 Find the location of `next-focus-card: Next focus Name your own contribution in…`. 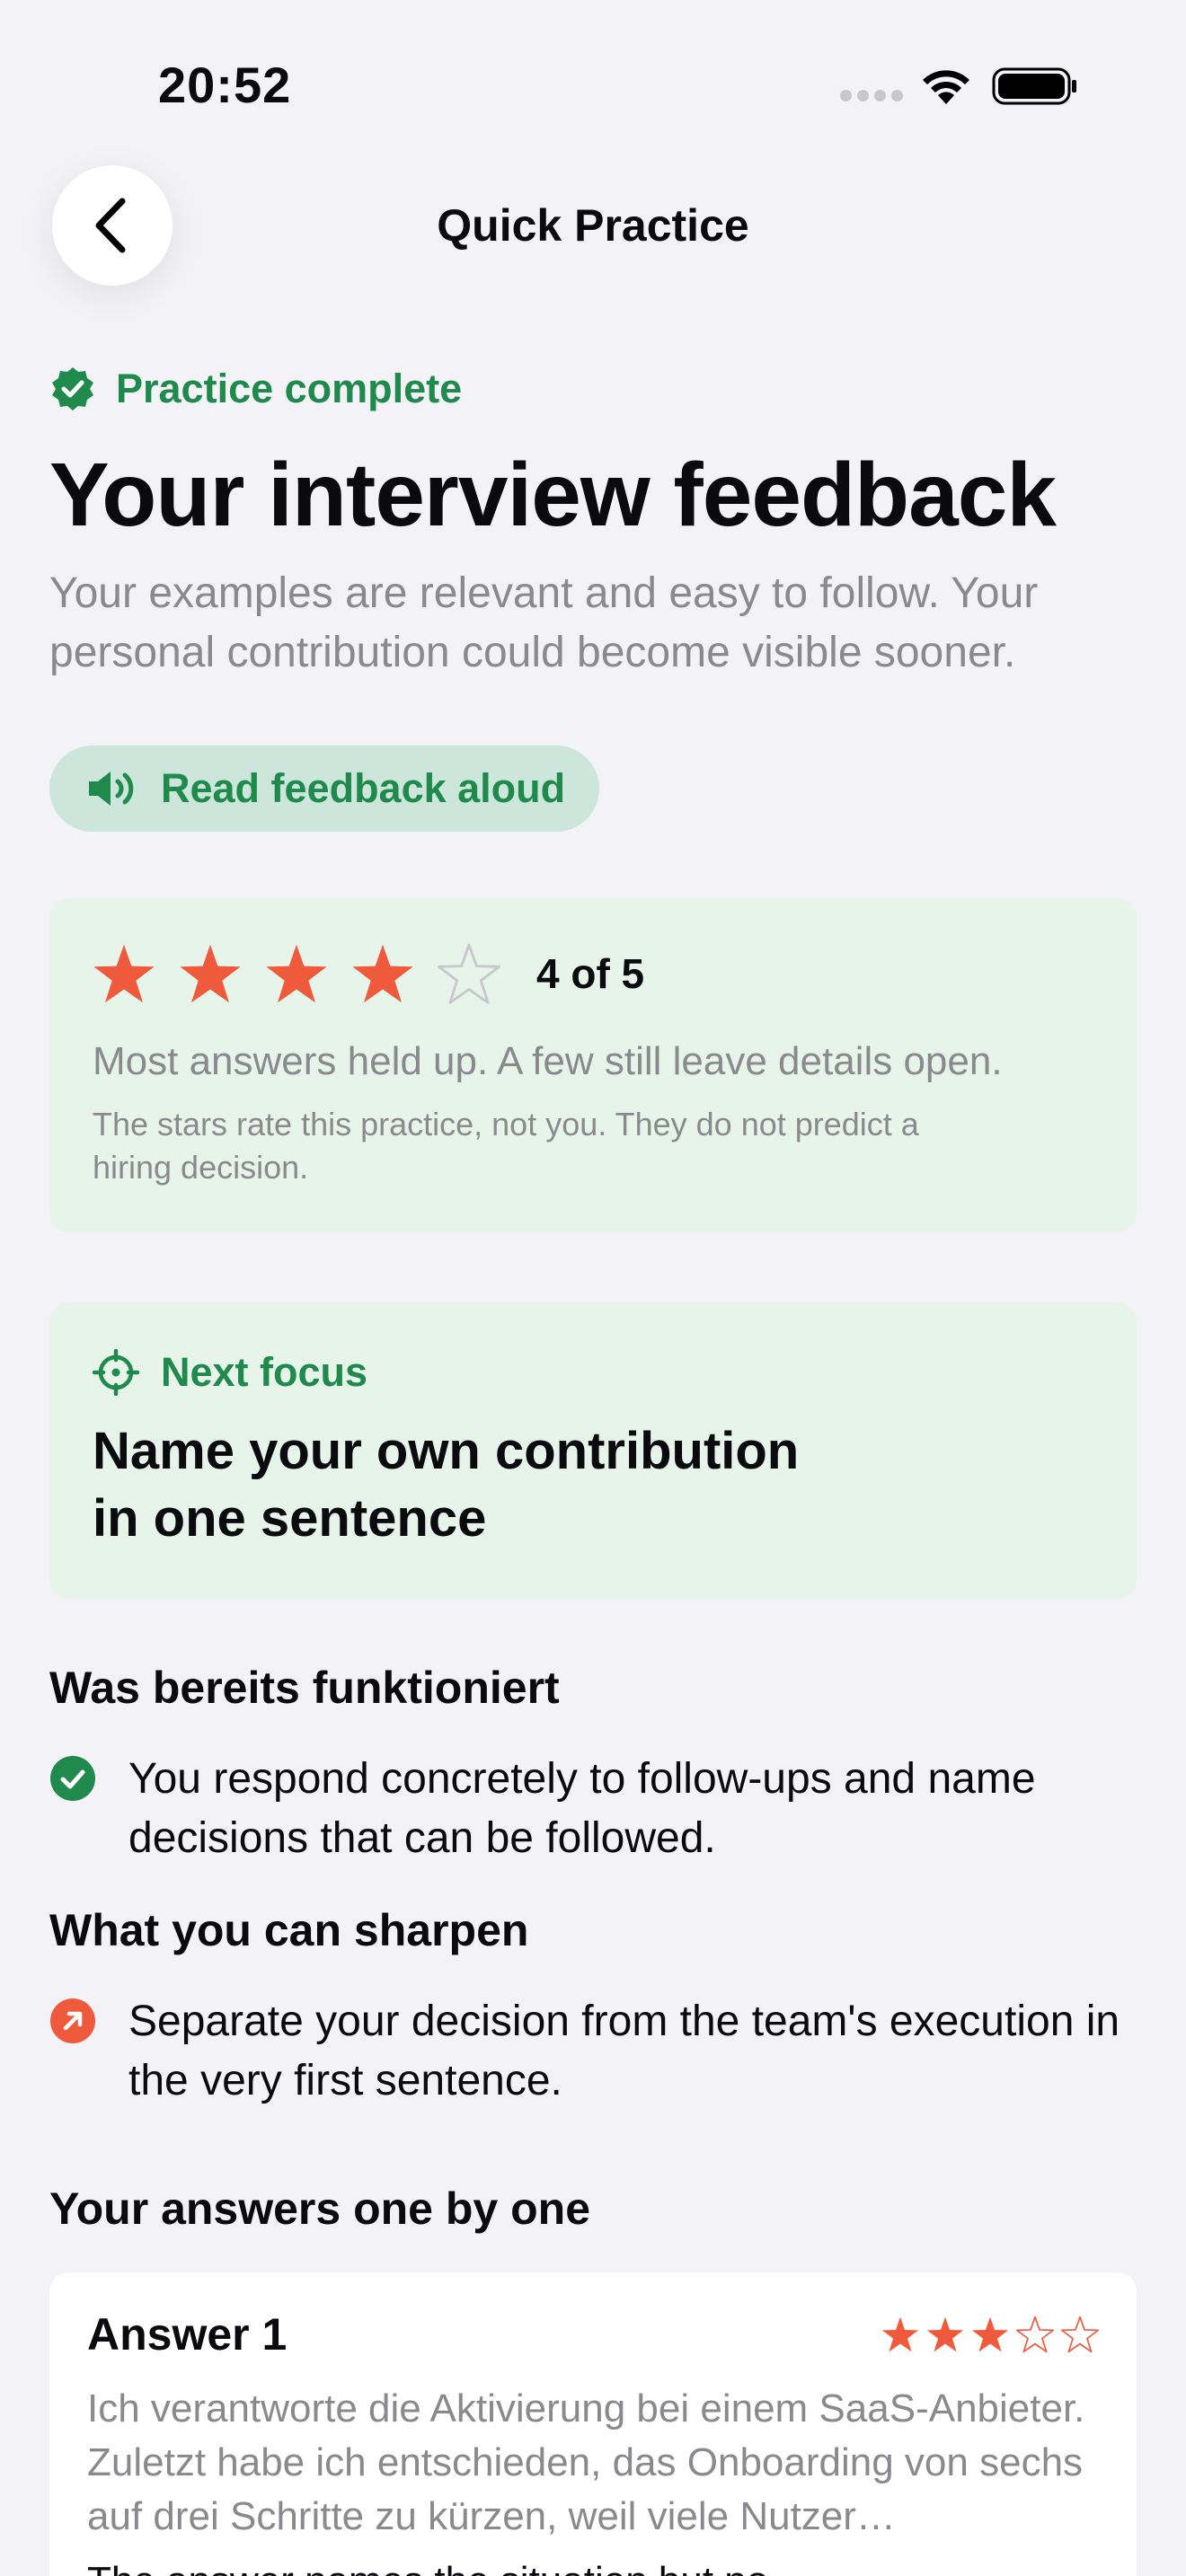

next-focus-card: Next focus Name your own contribution in… is located at coordinates (593, 1450).